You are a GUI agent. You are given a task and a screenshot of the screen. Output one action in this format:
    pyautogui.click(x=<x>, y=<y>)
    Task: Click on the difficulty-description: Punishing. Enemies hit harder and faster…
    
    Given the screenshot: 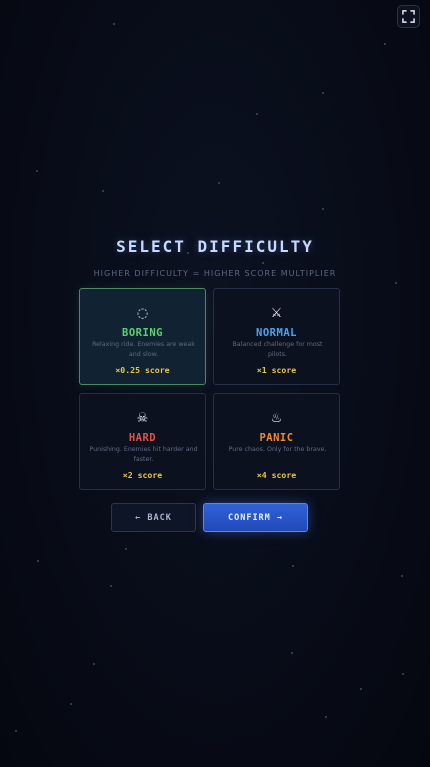 What is the action you would take?
    pyautogui.click(x=143, y=454)
    